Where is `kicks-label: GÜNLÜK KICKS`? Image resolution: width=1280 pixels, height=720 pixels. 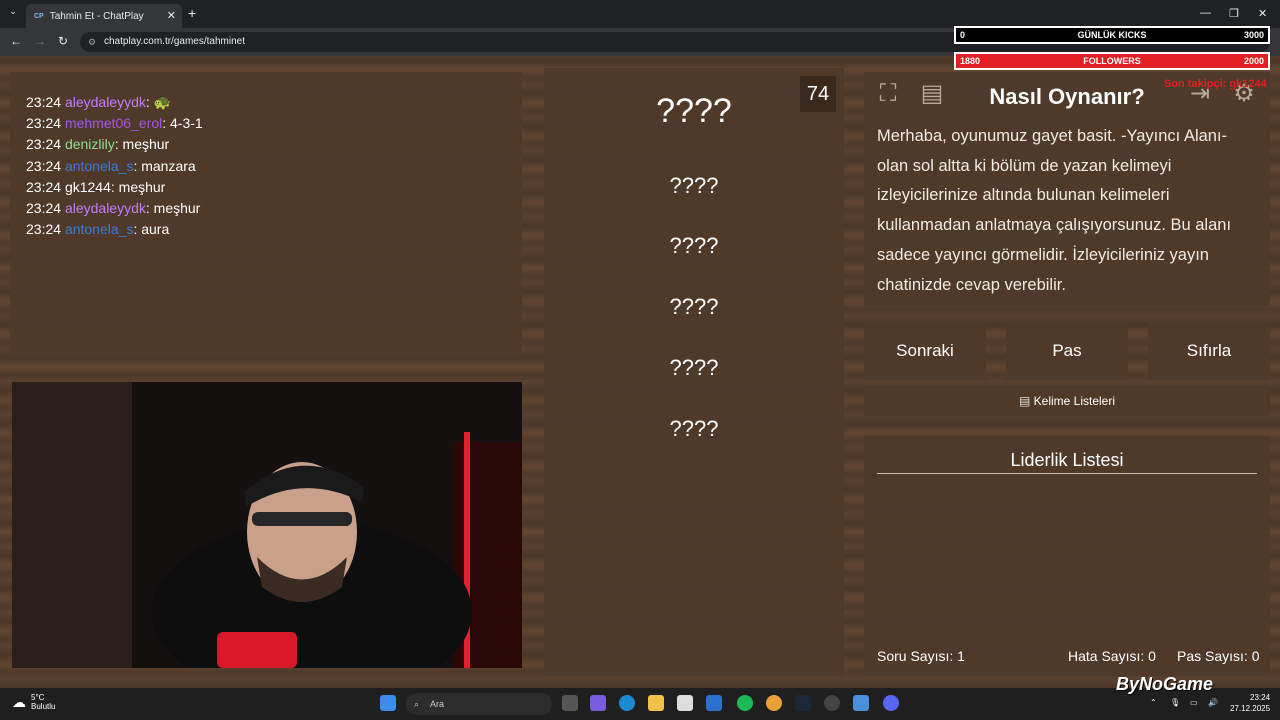
kicks-label: GÜNLÜK KICKS is located at coordinates (1112, 35).